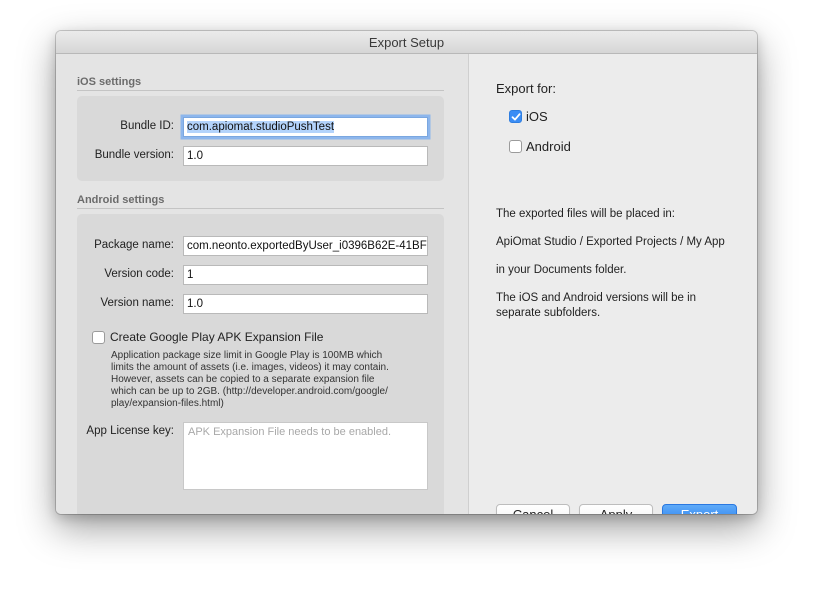 Image resolution: width=813 pixels, height=594 pixels. What do you see at coordinates (134, 245) in the screenshot?
I see `package-name-label: Package name:` at bounding box center [134, 245].